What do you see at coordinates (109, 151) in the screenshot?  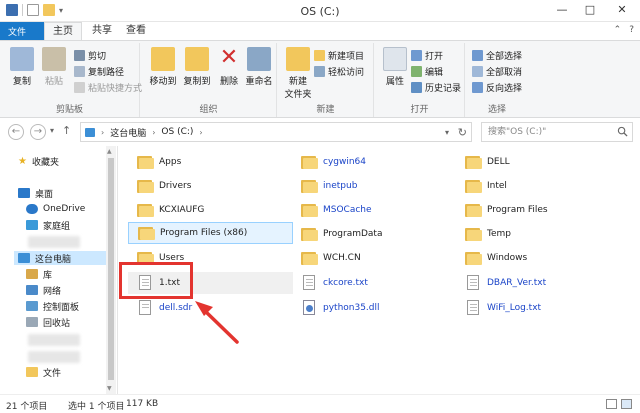 I see `scroll-up-icon: ▲` at bounding box center [109, 151].